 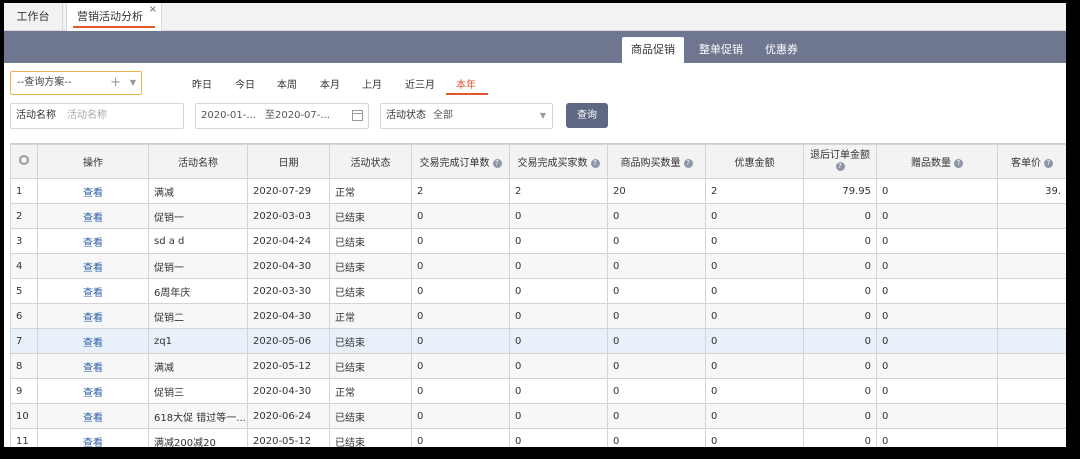 I want to click on col-completed-buyers: 交易完成买家数?, so click(x=558, y=161).